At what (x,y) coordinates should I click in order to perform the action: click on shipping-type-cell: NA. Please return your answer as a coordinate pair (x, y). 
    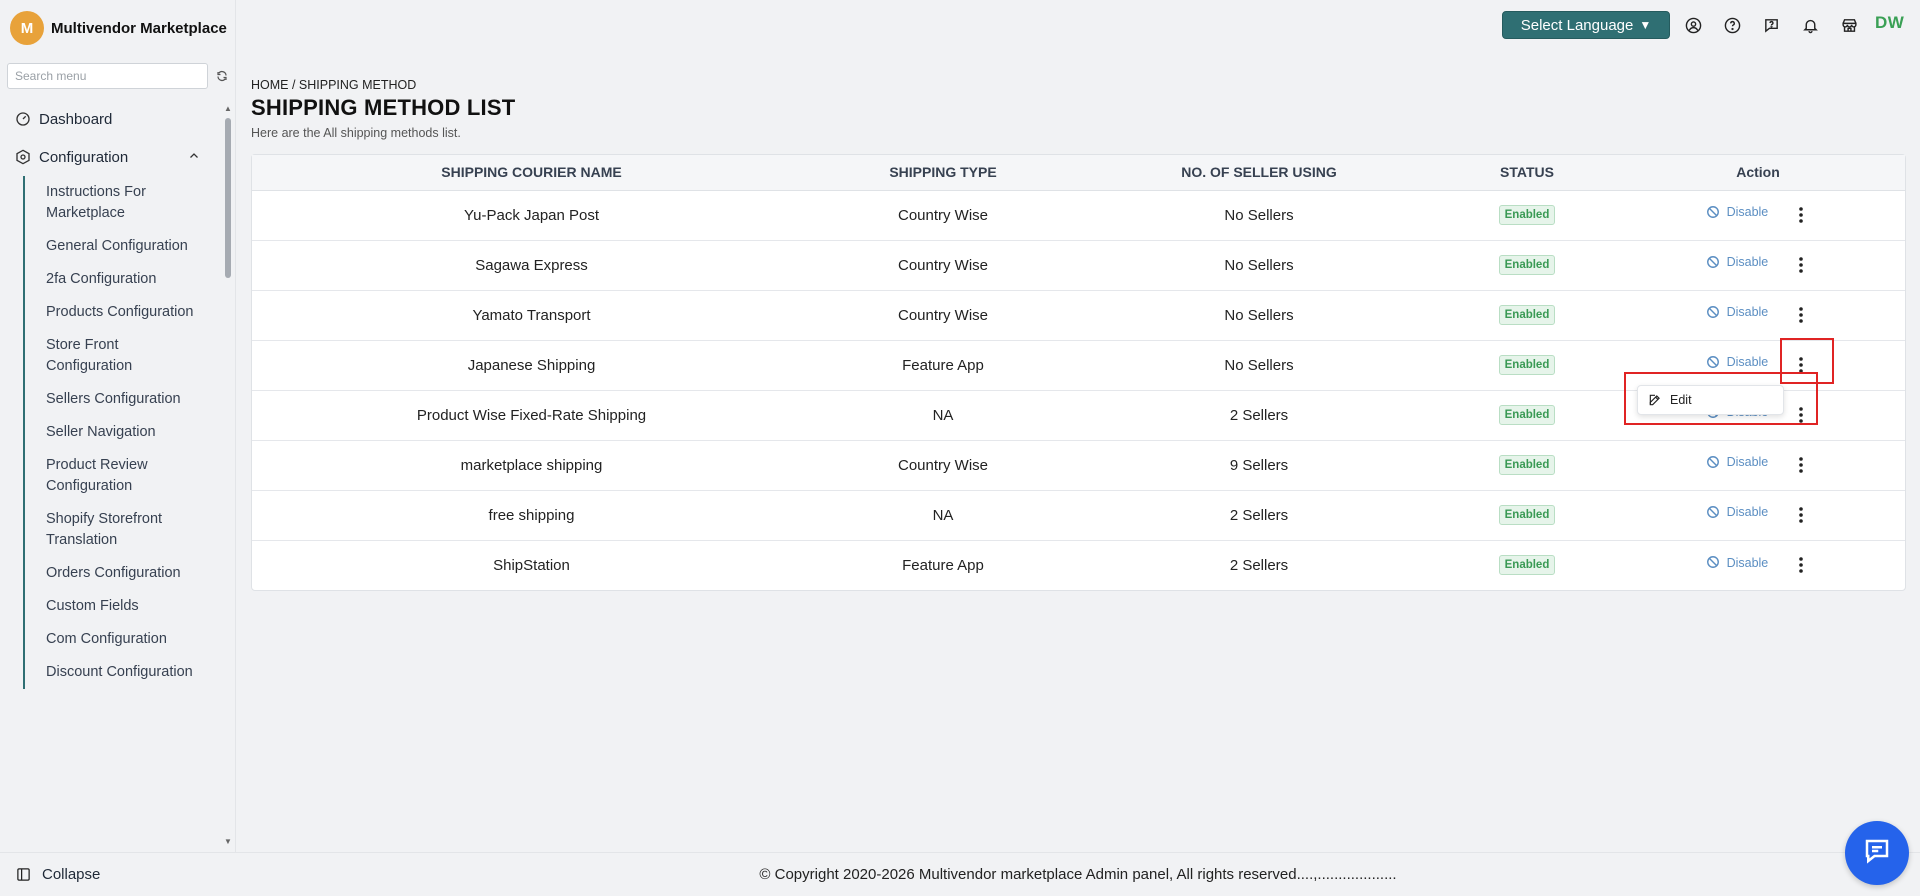
    Looking at the image, I should click on (943, 515).